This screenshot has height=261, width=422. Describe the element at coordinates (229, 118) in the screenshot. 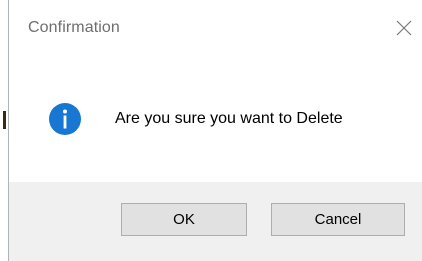

I see `dialog-message: Are you sure you want to Delete` at that location.